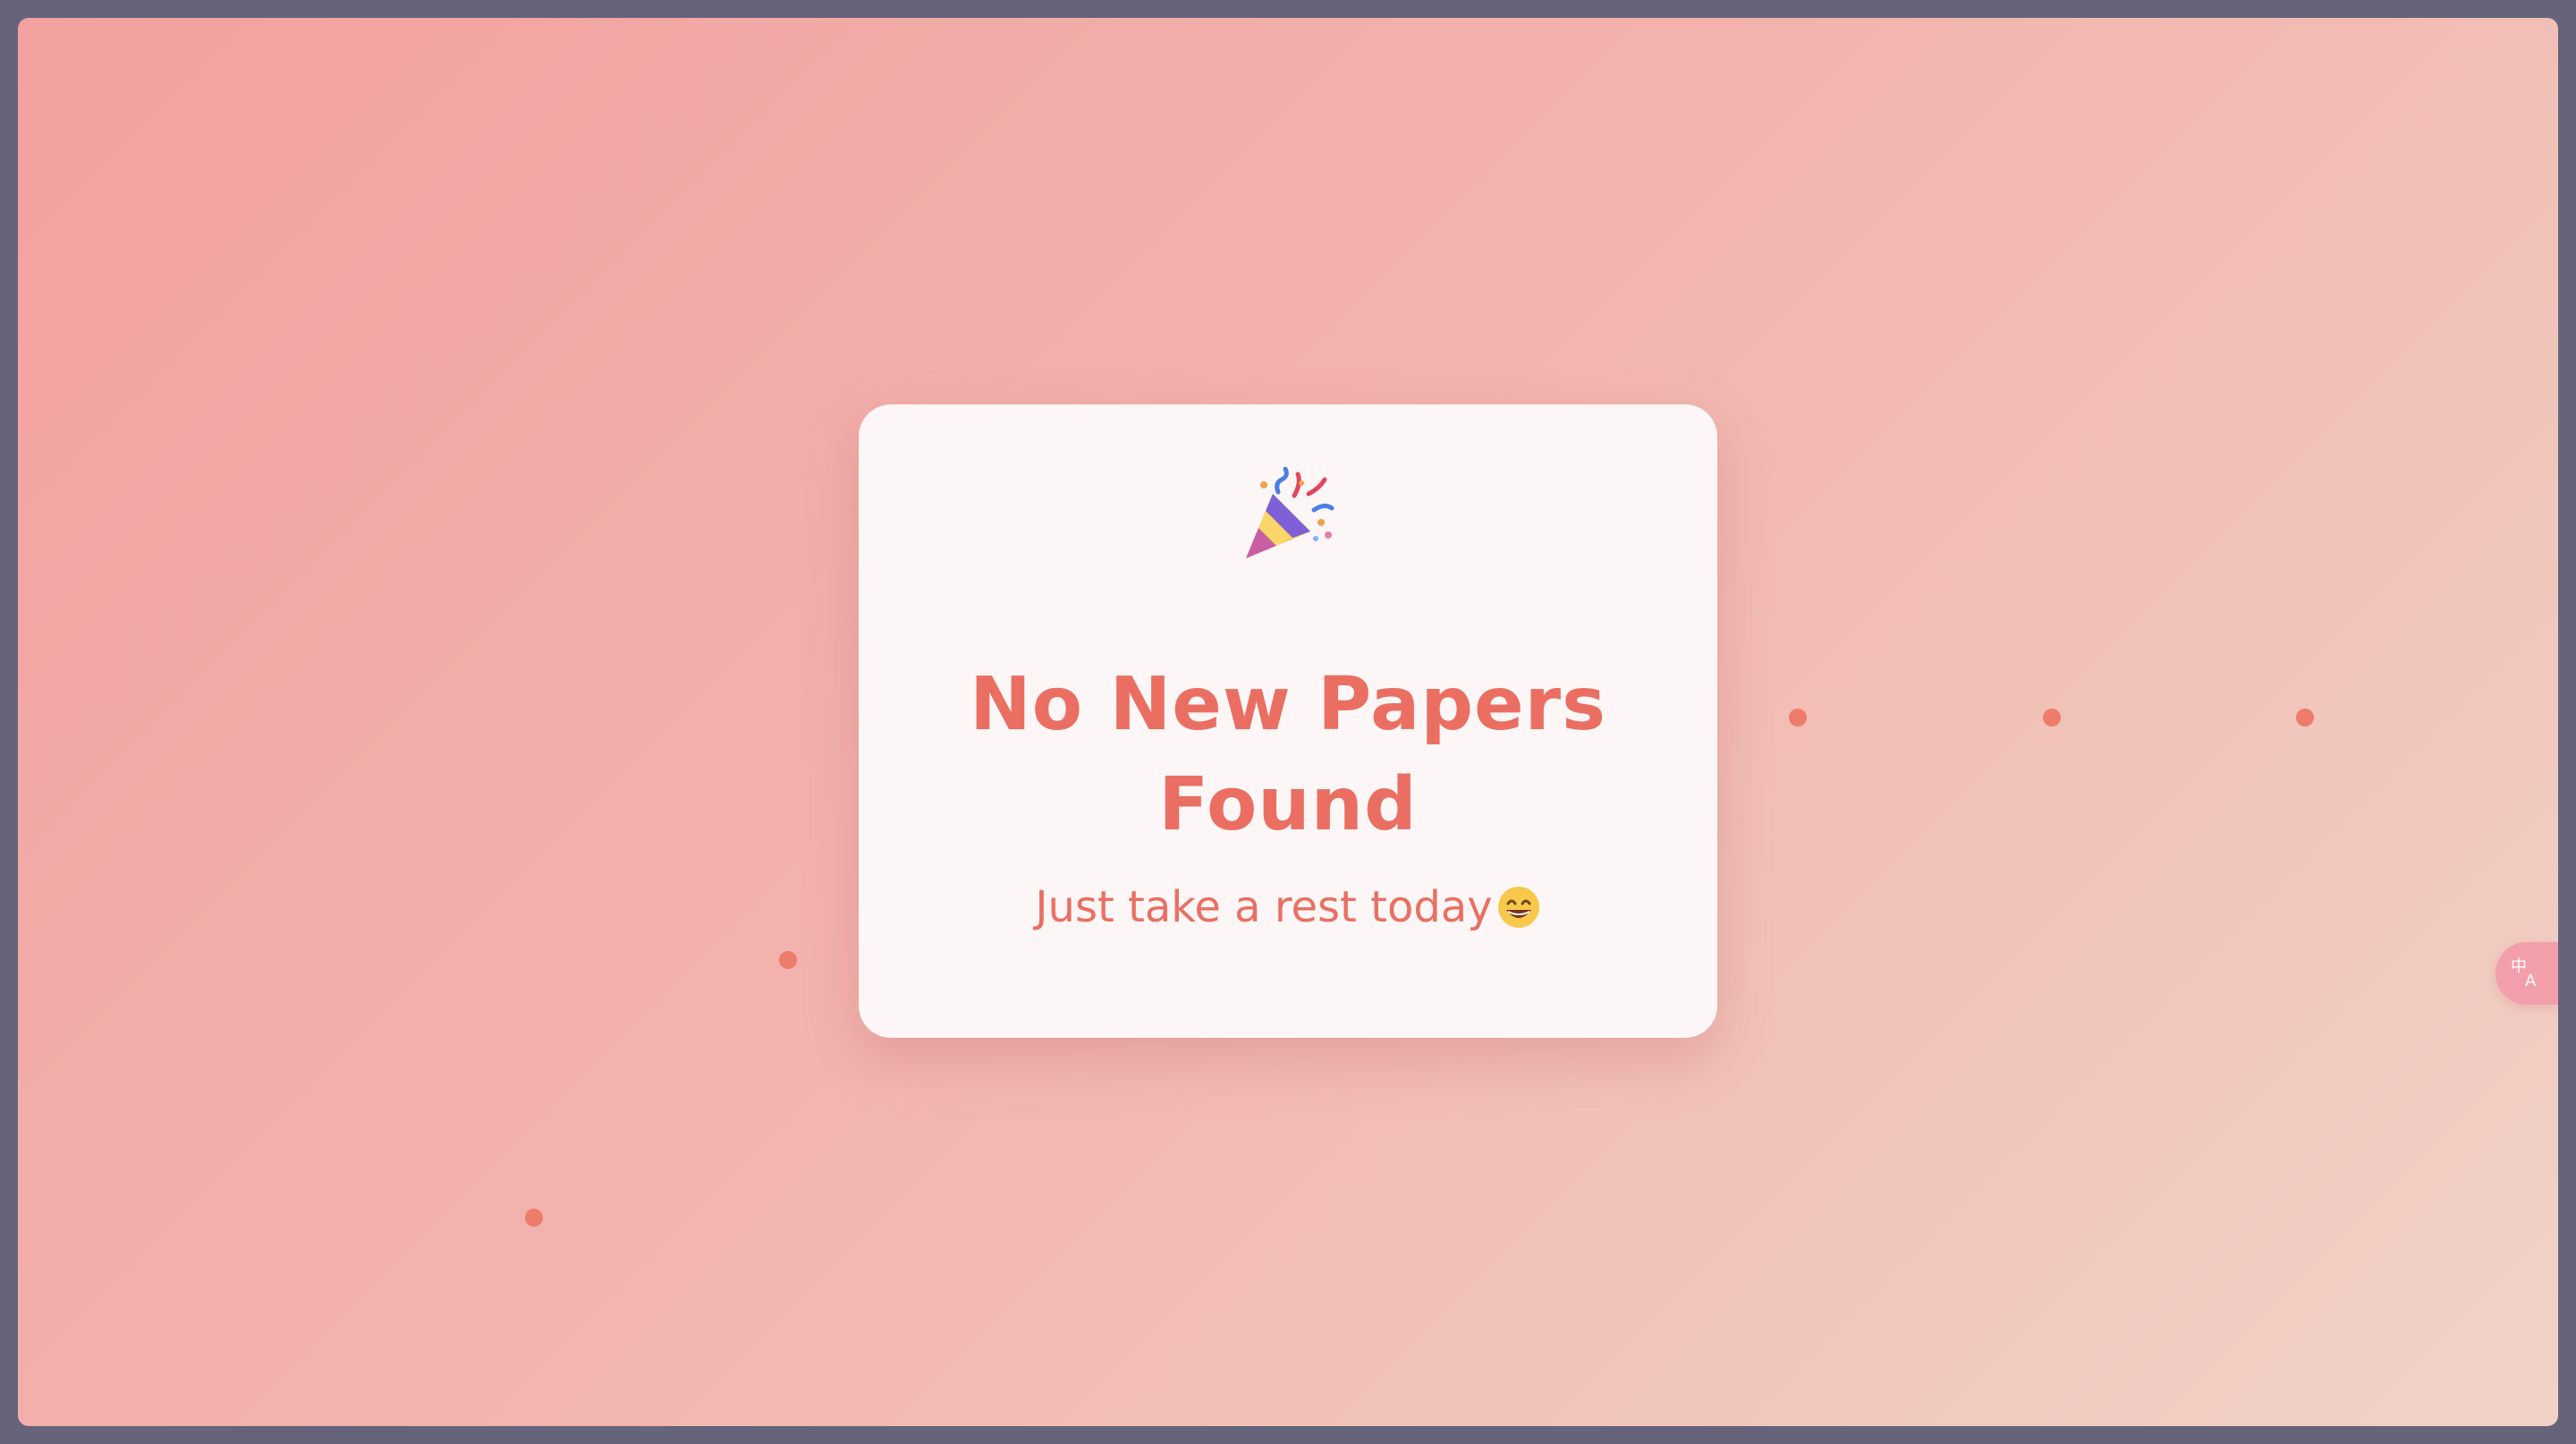 This screenshot has width=2576, height=1444. I want to click on page-title: No New Papers Found, so click(1288, 754).